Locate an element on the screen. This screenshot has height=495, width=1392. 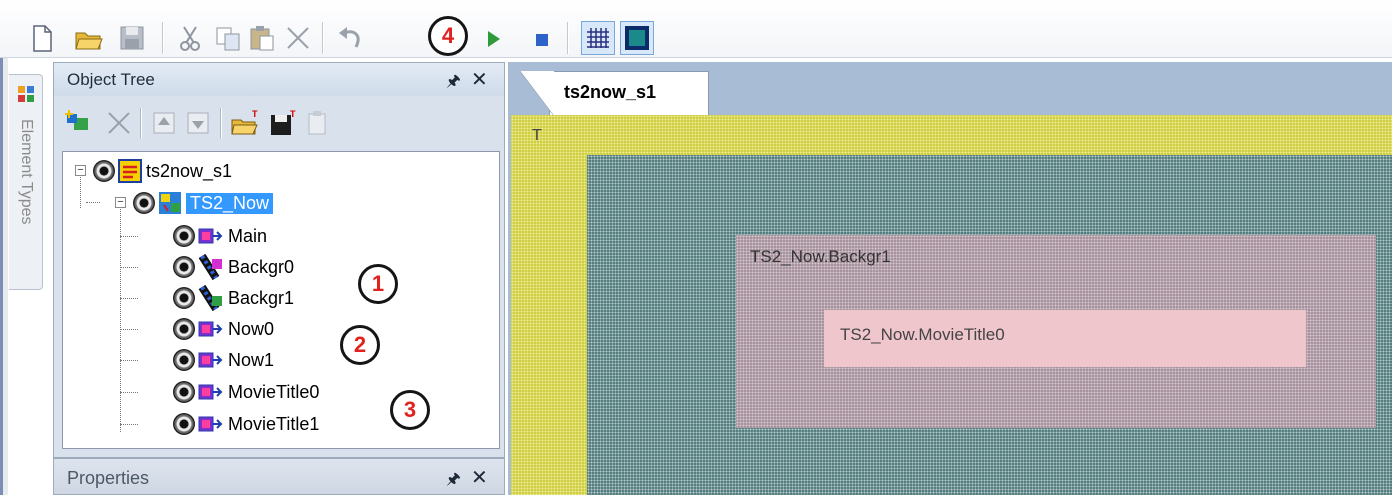
stop-icon is located at coordinates (542, 38).